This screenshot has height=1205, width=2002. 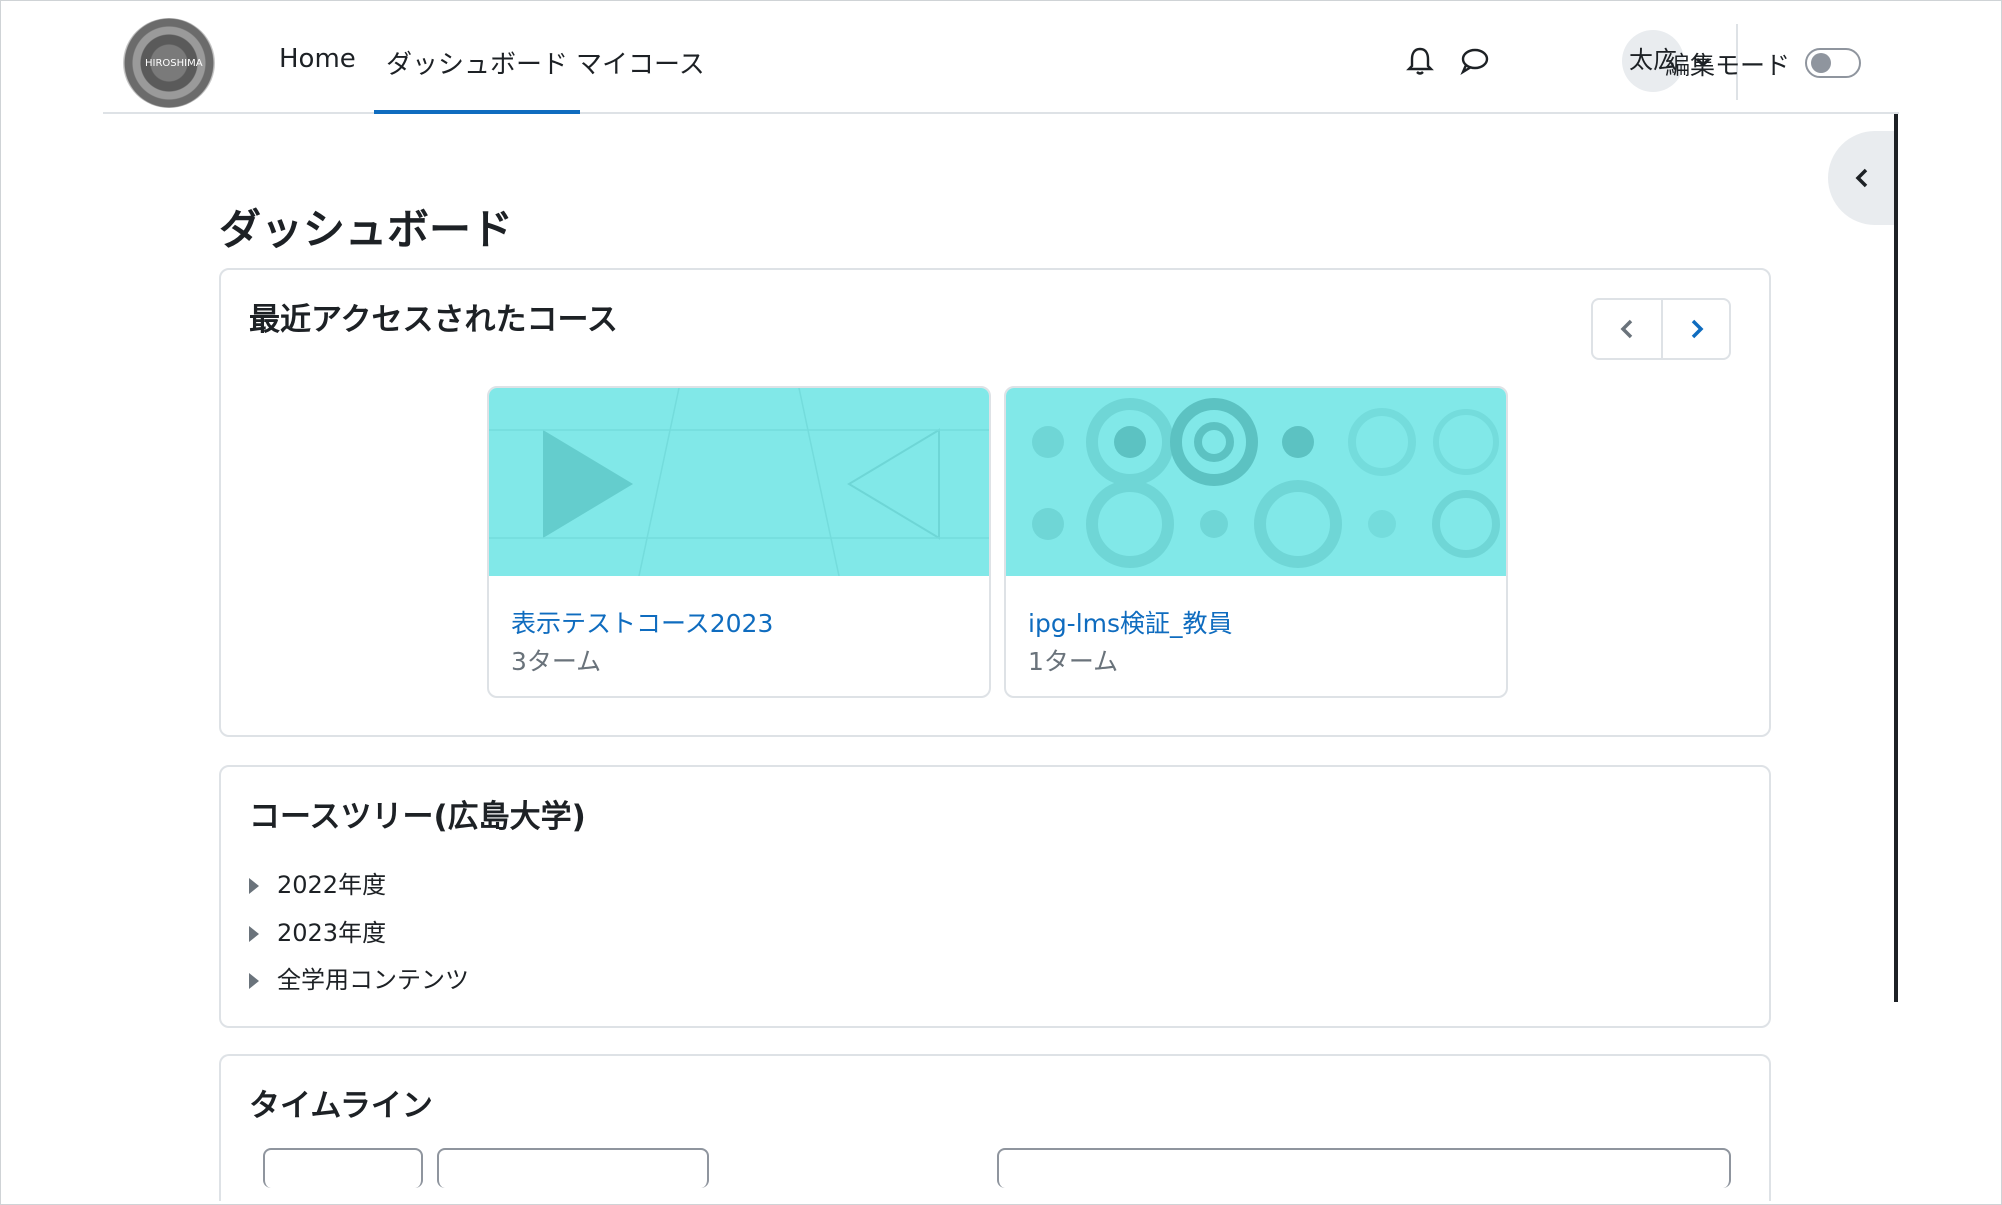 What do you see at coordinates (556, 661) in the screenshot?
I see `course-term: 3ターム` at bounding box center [556, 661].